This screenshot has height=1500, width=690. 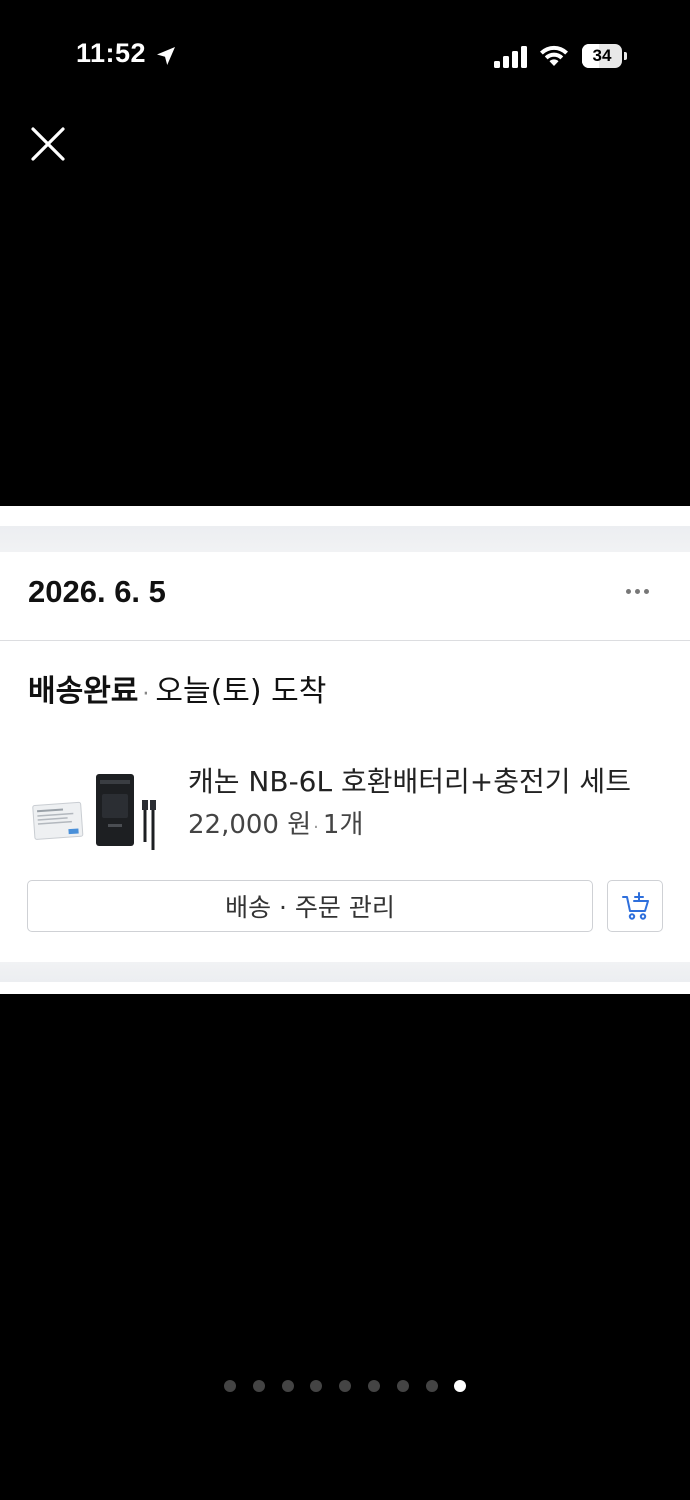 I want to click on manage-order-label: 배송 · 주문 관리, so click(x=310, y=907).